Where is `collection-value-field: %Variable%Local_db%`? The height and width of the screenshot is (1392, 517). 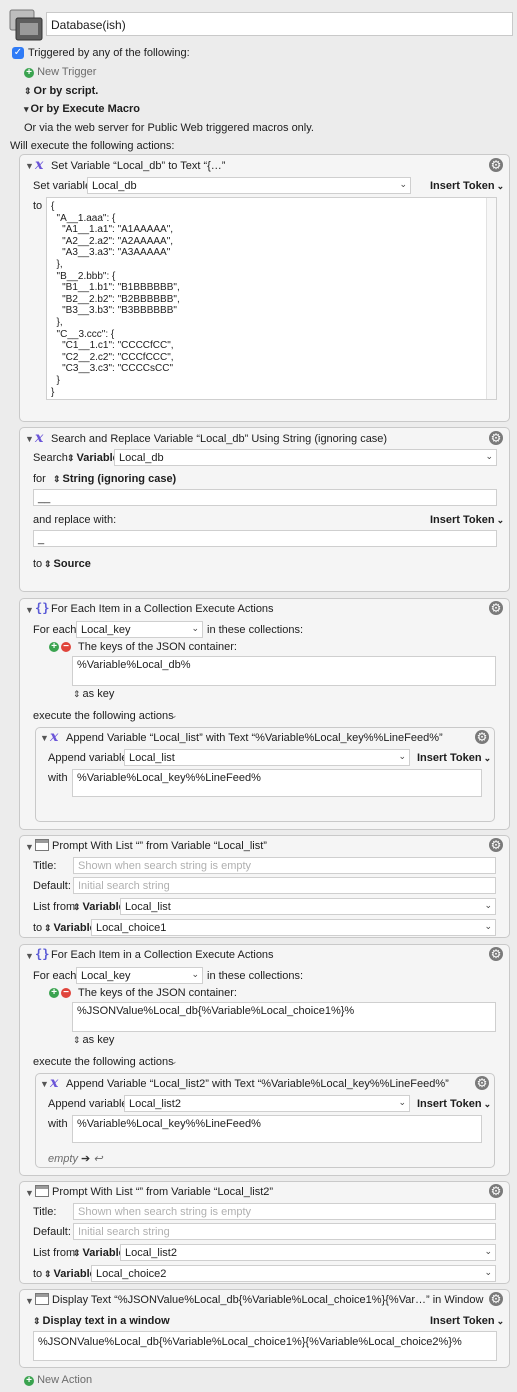 collection-value-field: %Variable%Local_db% is located at coordinates (284, 671).